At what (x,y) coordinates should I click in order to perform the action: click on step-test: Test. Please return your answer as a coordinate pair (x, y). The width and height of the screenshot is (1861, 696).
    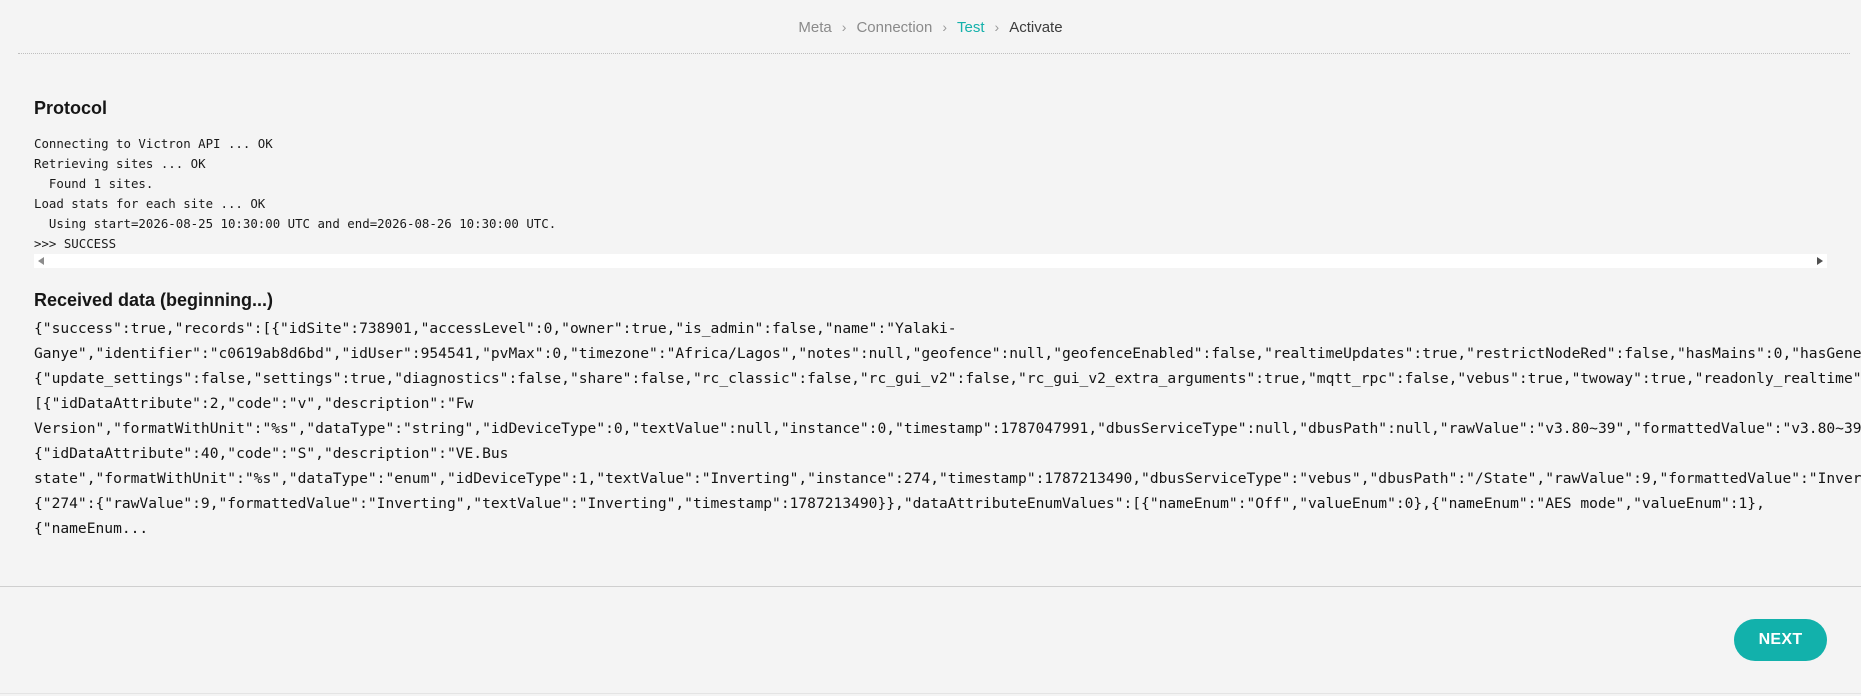
    Looking at the image, I should click on (971, 27).